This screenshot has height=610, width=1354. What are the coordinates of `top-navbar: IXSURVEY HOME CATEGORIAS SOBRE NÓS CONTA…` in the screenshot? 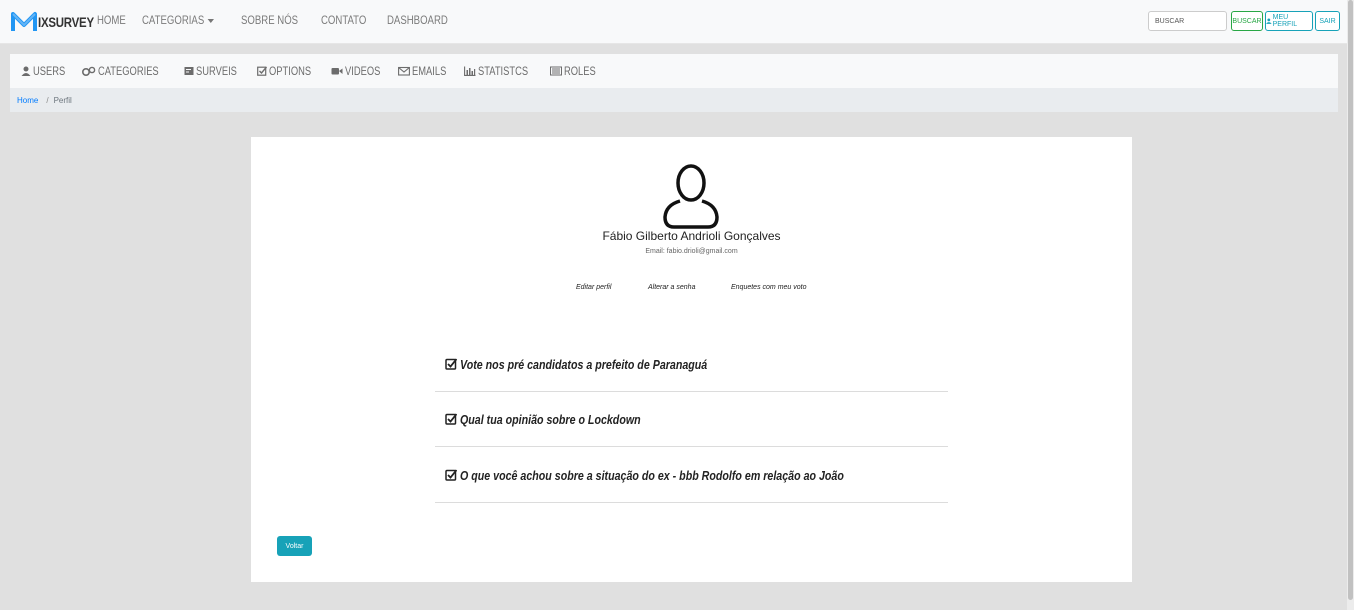 It's located at (673, 22).